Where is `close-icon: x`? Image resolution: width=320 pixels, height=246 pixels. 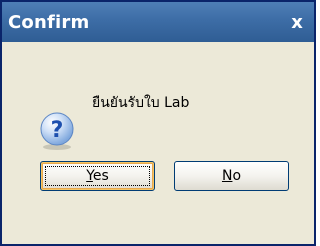
close-icon: x is located at coordinates (297, 22).